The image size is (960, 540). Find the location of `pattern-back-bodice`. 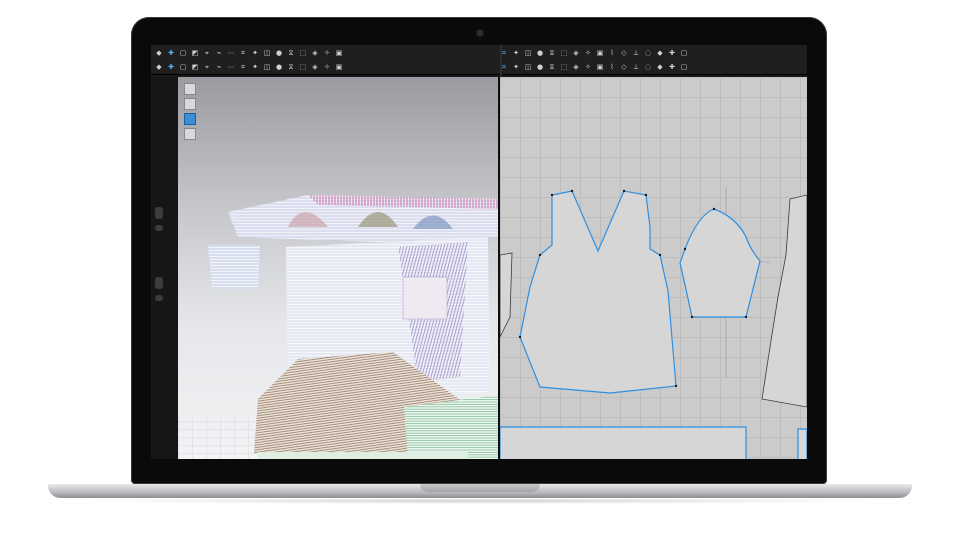

pattern-back-bodice is located at coordinates (784, 301).